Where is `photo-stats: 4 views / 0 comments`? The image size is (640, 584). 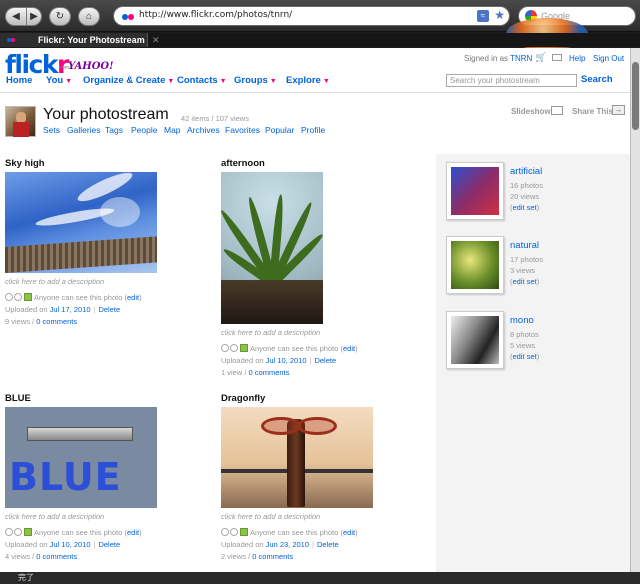 photo-stats: 4 views / 0 comments is located at coordinates (41, 556).